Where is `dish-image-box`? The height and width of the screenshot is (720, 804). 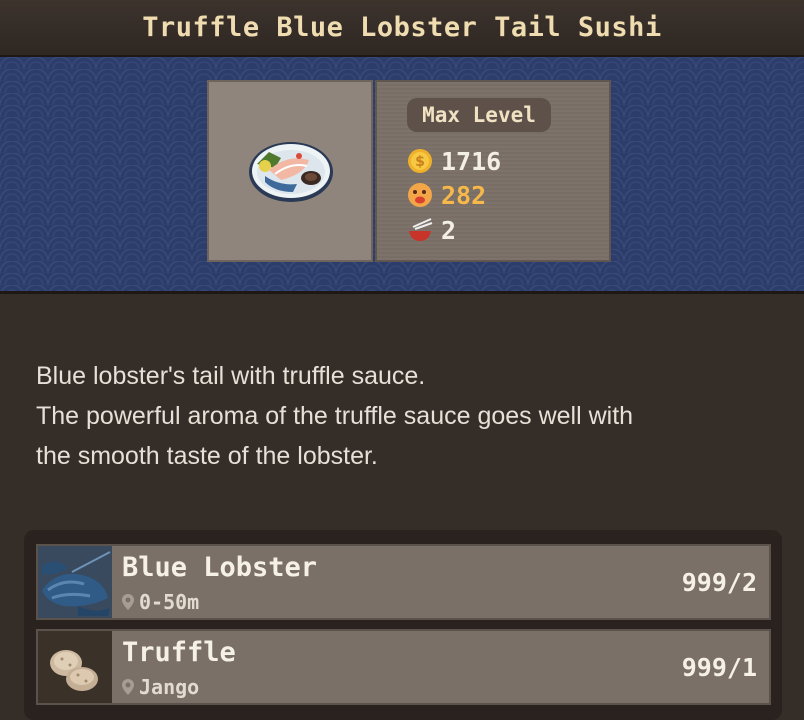
dish-image-box is located at coordinates (290, 171).